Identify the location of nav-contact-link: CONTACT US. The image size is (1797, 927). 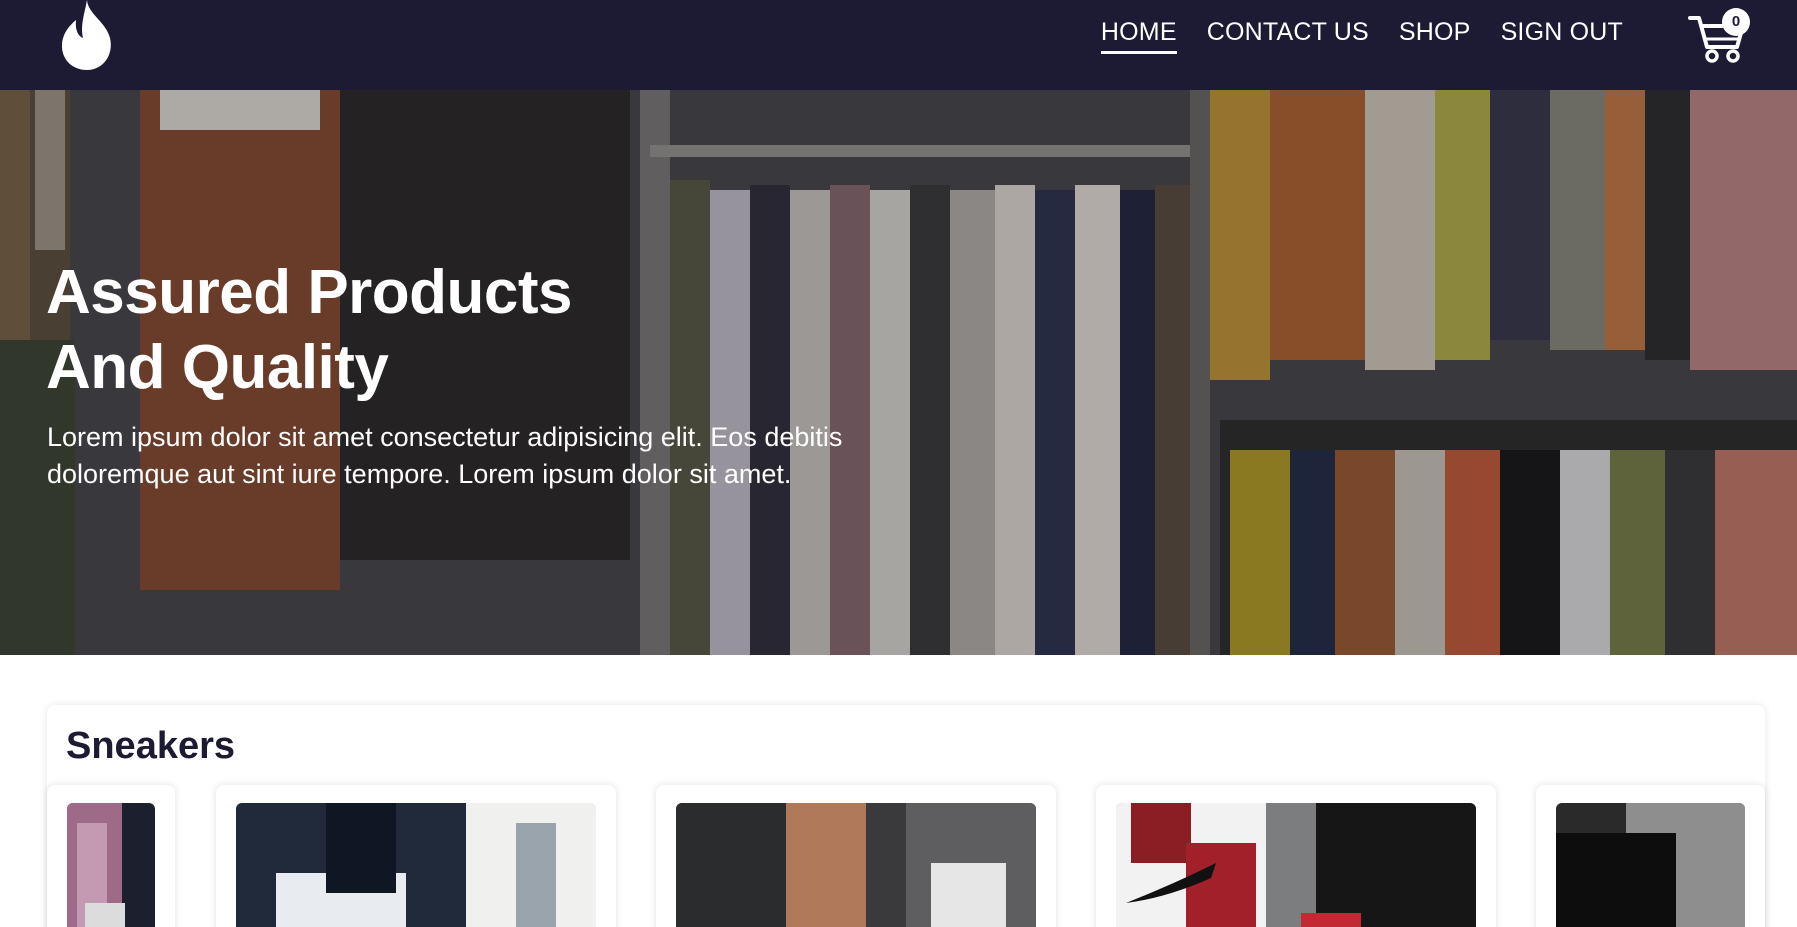
(1288, 36).